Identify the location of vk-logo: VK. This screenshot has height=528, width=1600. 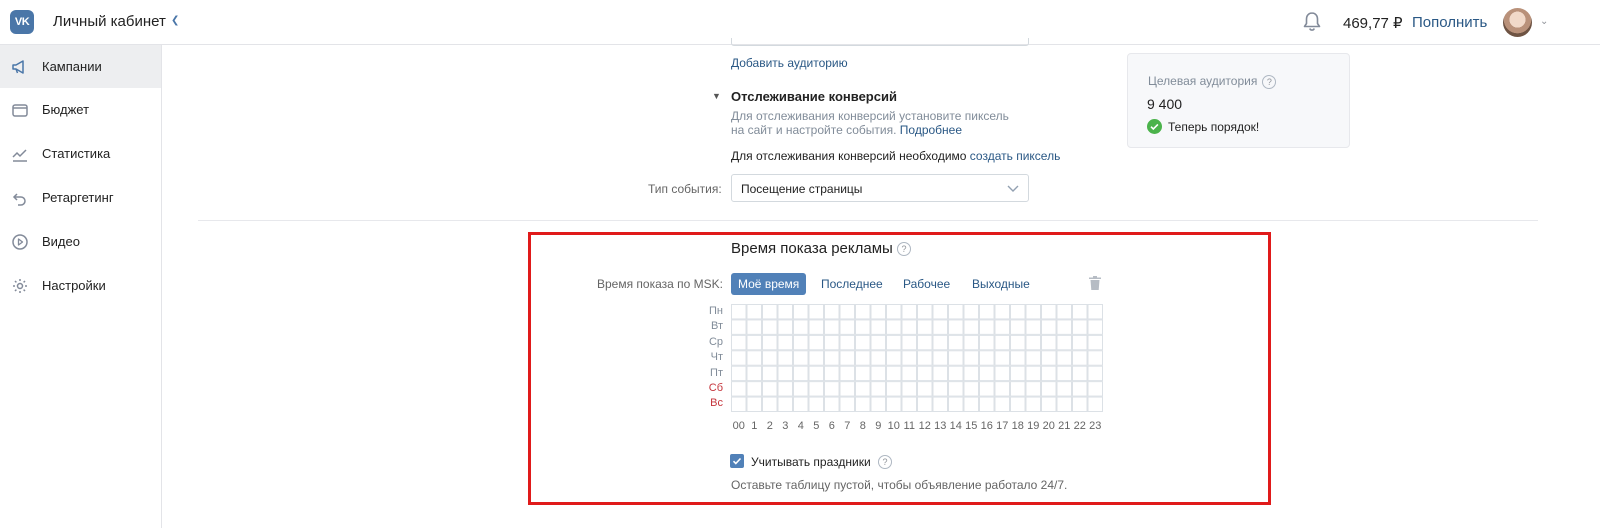
(22, 22).